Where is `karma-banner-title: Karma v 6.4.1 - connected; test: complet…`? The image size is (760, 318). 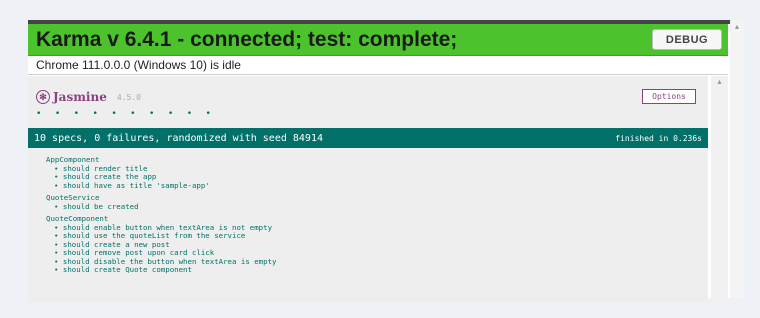 karma-banner-title: Karma v 6.4.1 - connected; test: complet… is located at coordinates (247, 39).